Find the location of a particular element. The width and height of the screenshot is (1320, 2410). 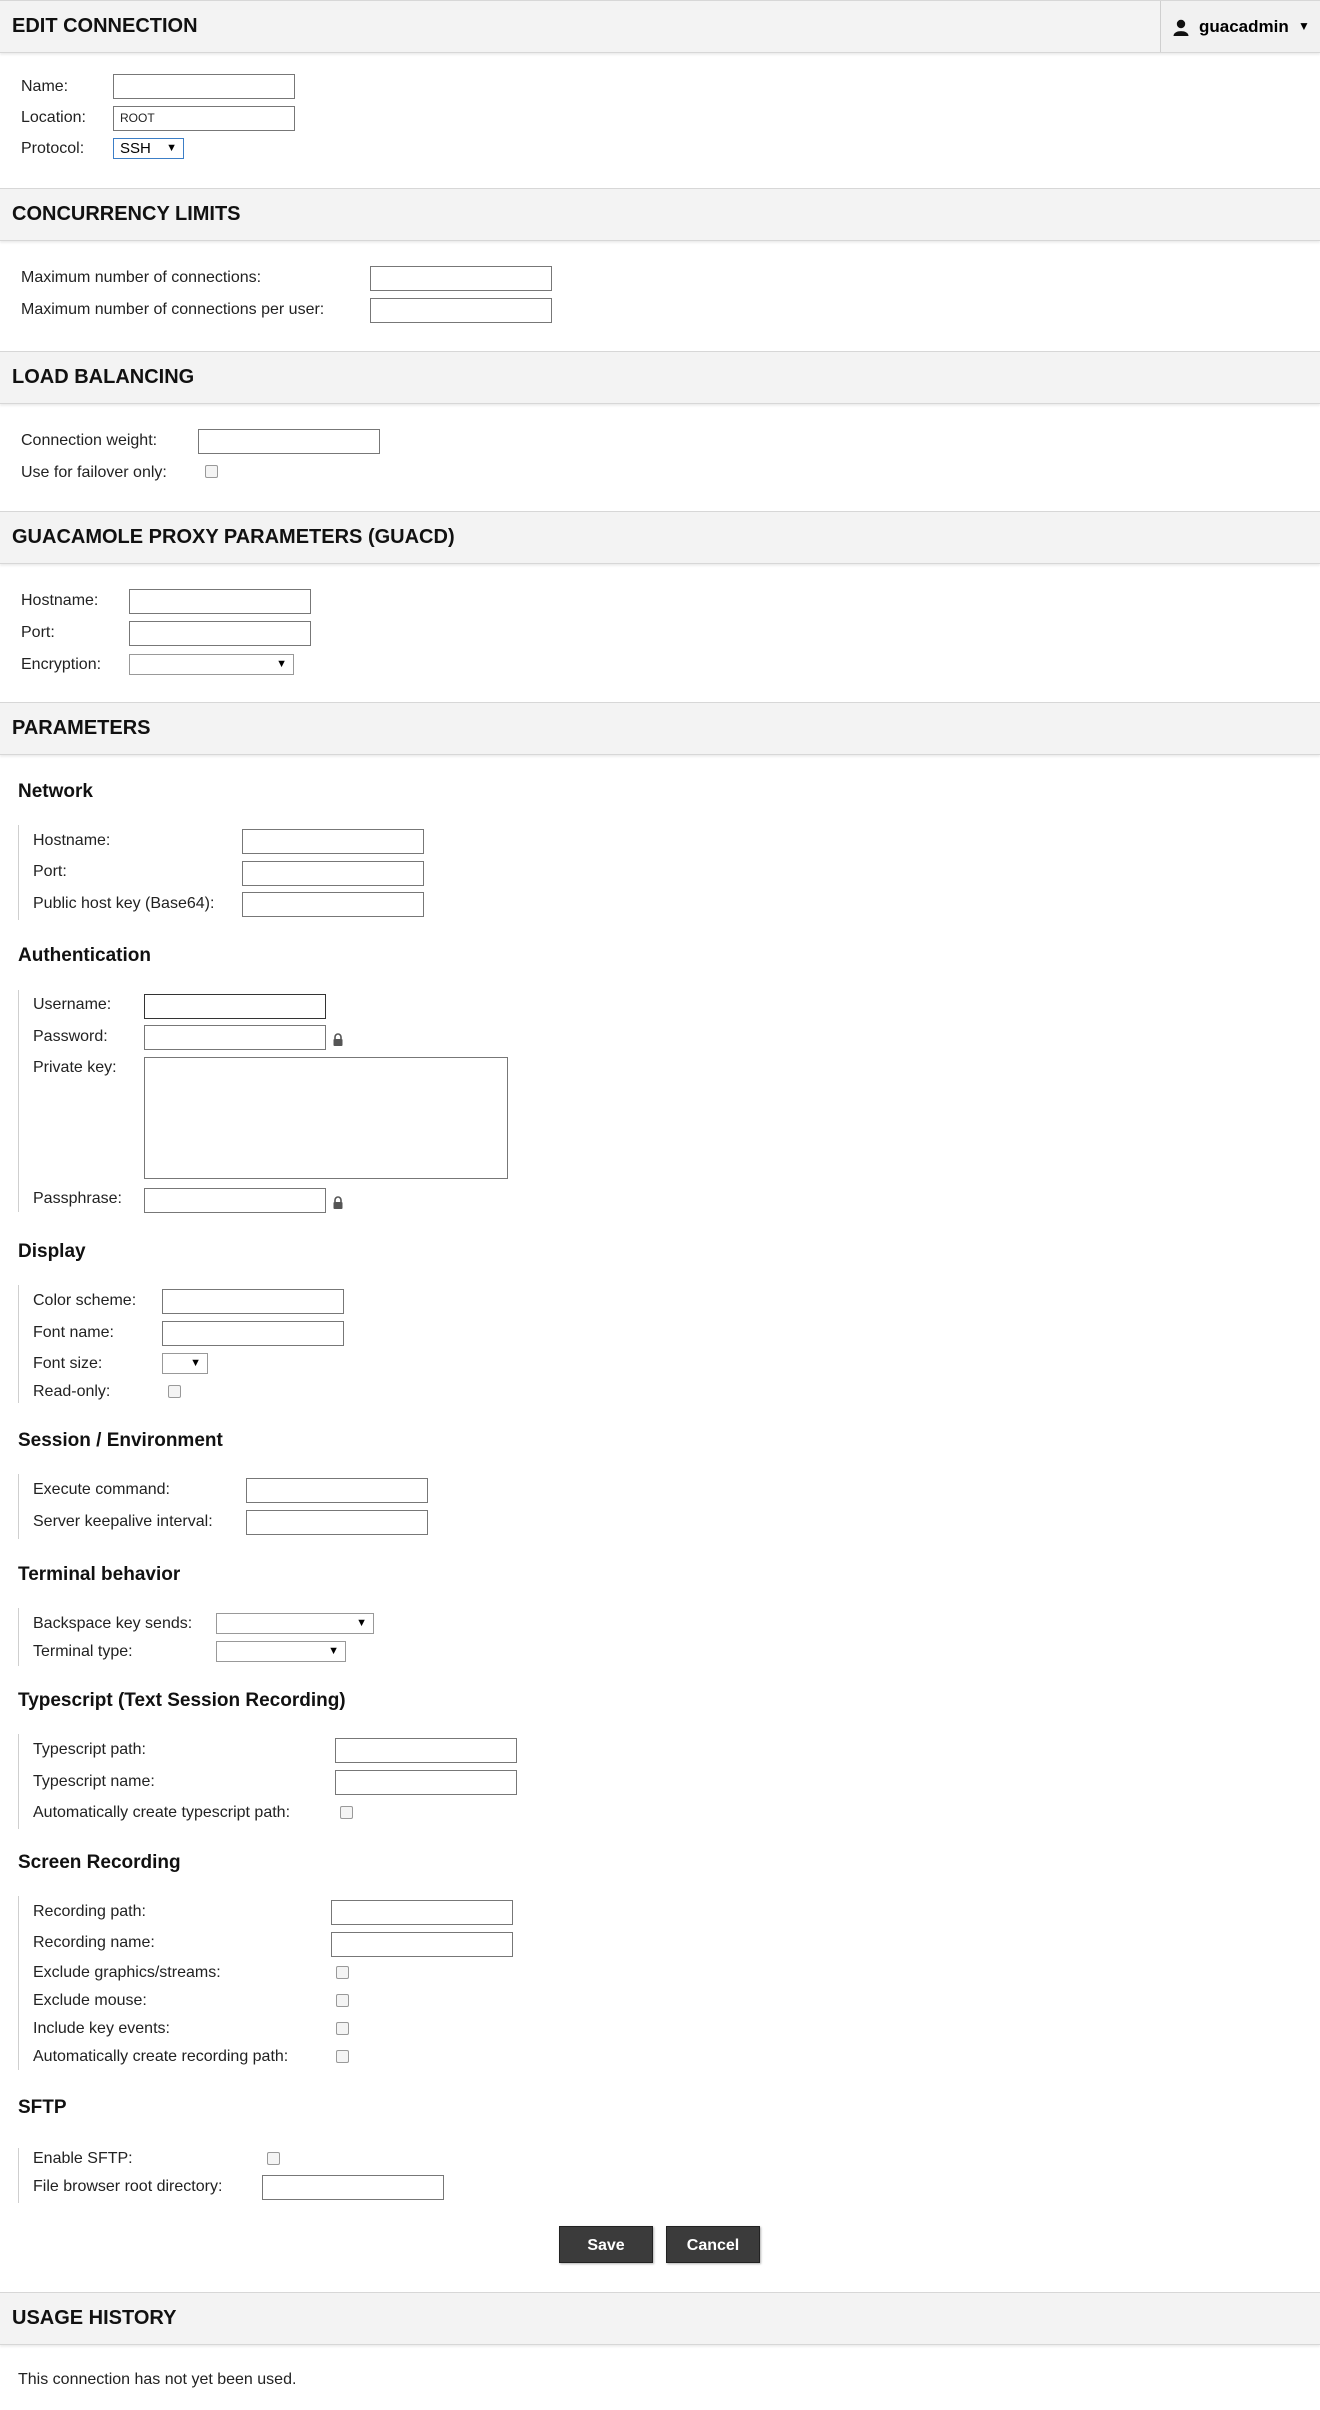

host-key-label: Public host key (Base64): is located at coordinates (124, 903).